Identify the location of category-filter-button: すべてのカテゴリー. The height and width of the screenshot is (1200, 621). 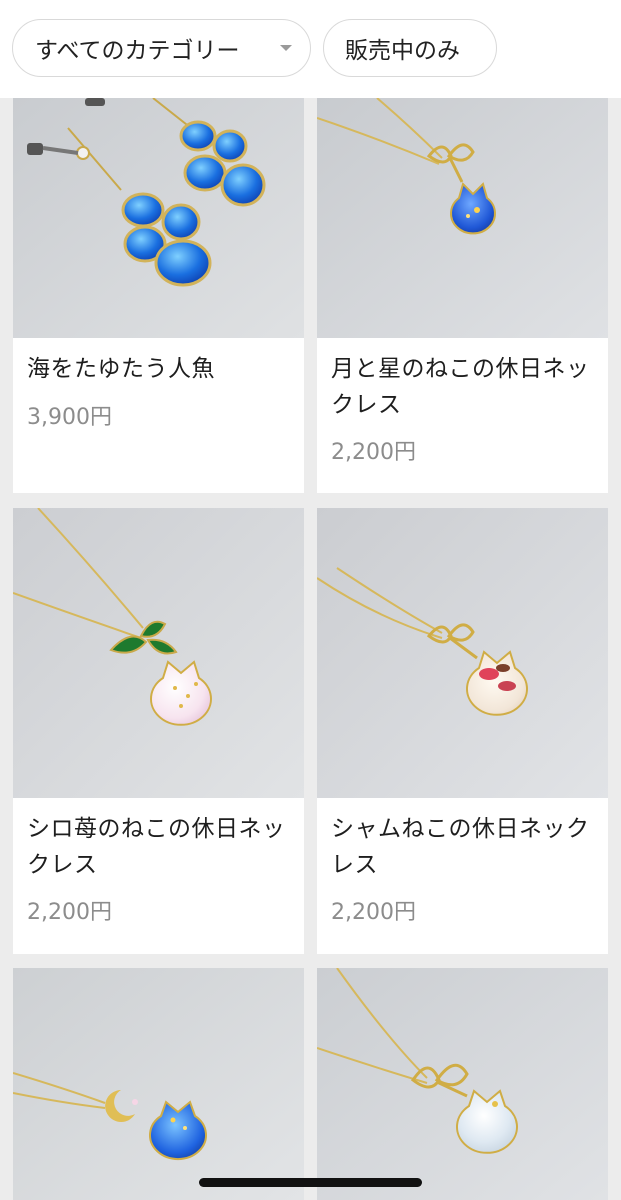
(161, 48).